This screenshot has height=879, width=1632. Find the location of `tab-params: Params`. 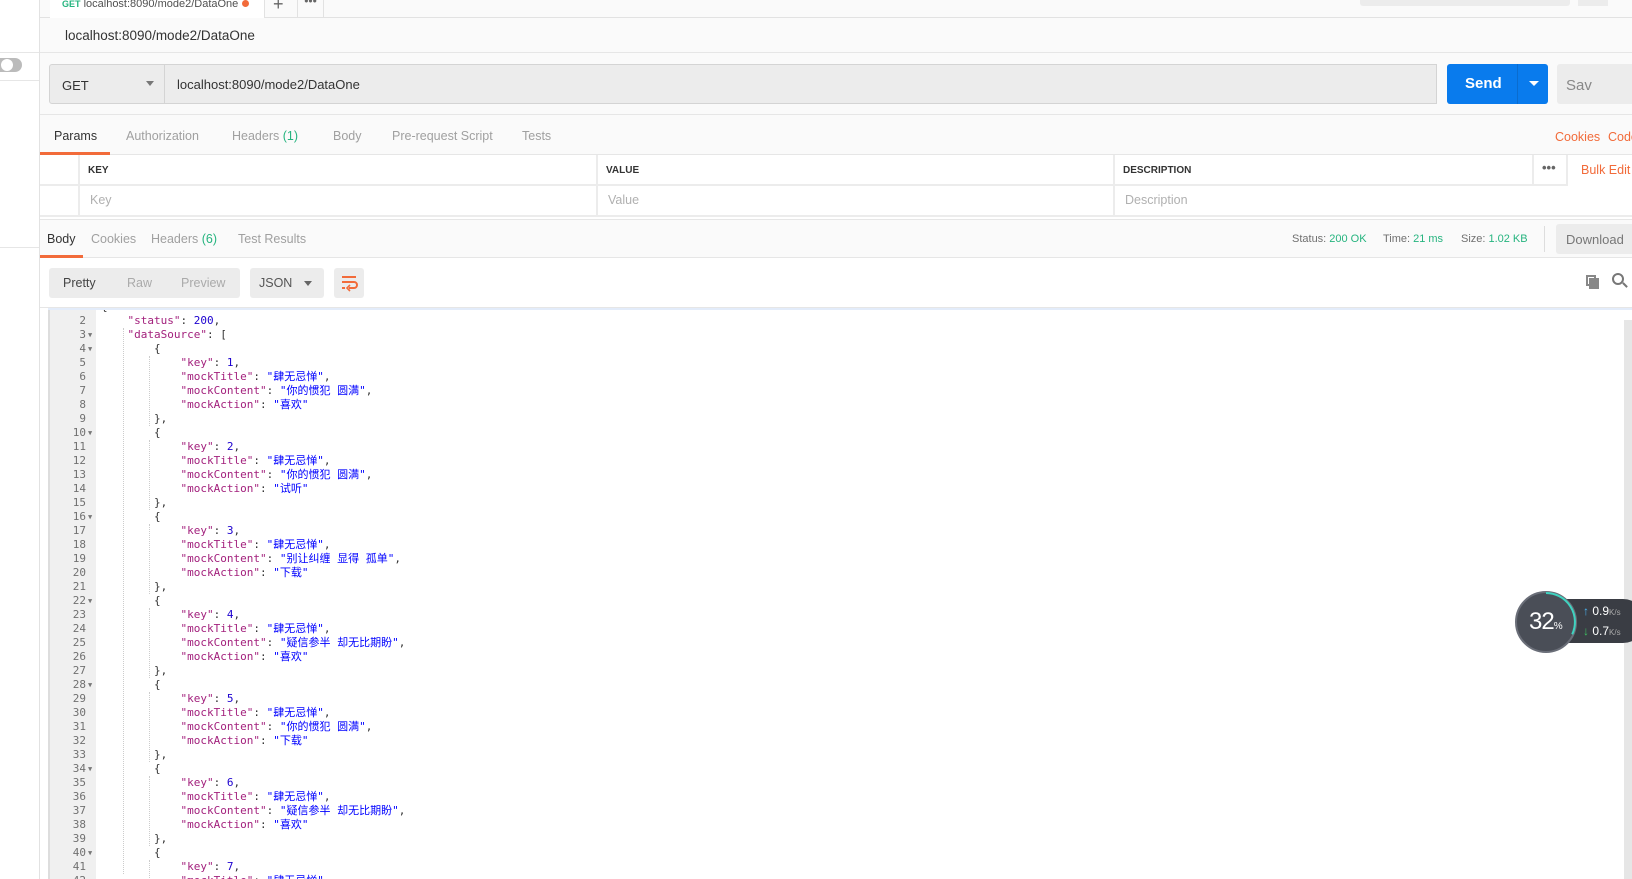

tab-params: Params is located at coordinates (75, 136).